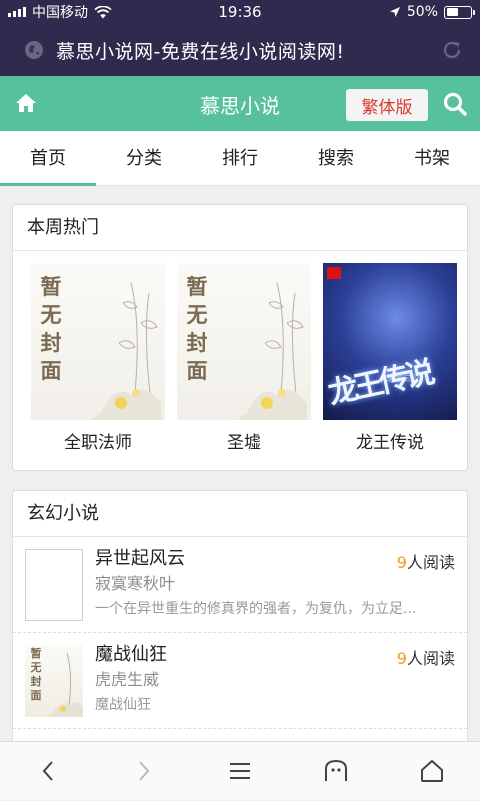 The image size is (480, 801). I want to click on ghost-tabs-icon, so click(336, 770).